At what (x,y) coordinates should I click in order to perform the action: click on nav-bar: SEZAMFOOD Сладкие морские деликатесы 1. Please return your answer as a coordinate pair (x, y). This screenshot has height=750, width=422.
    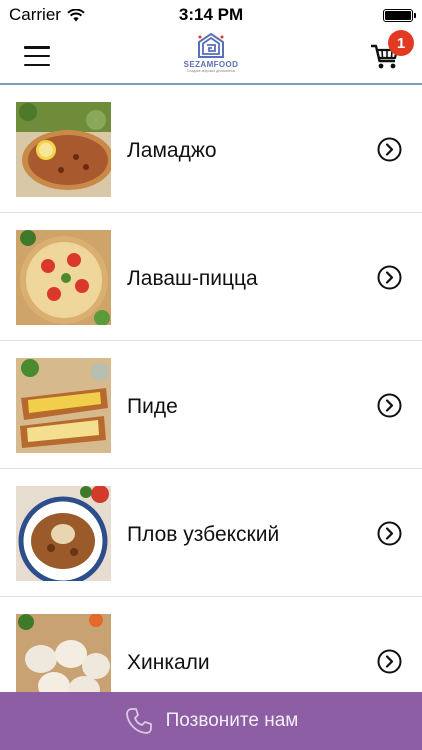
    Looking at the image, I should click on (211, 57).